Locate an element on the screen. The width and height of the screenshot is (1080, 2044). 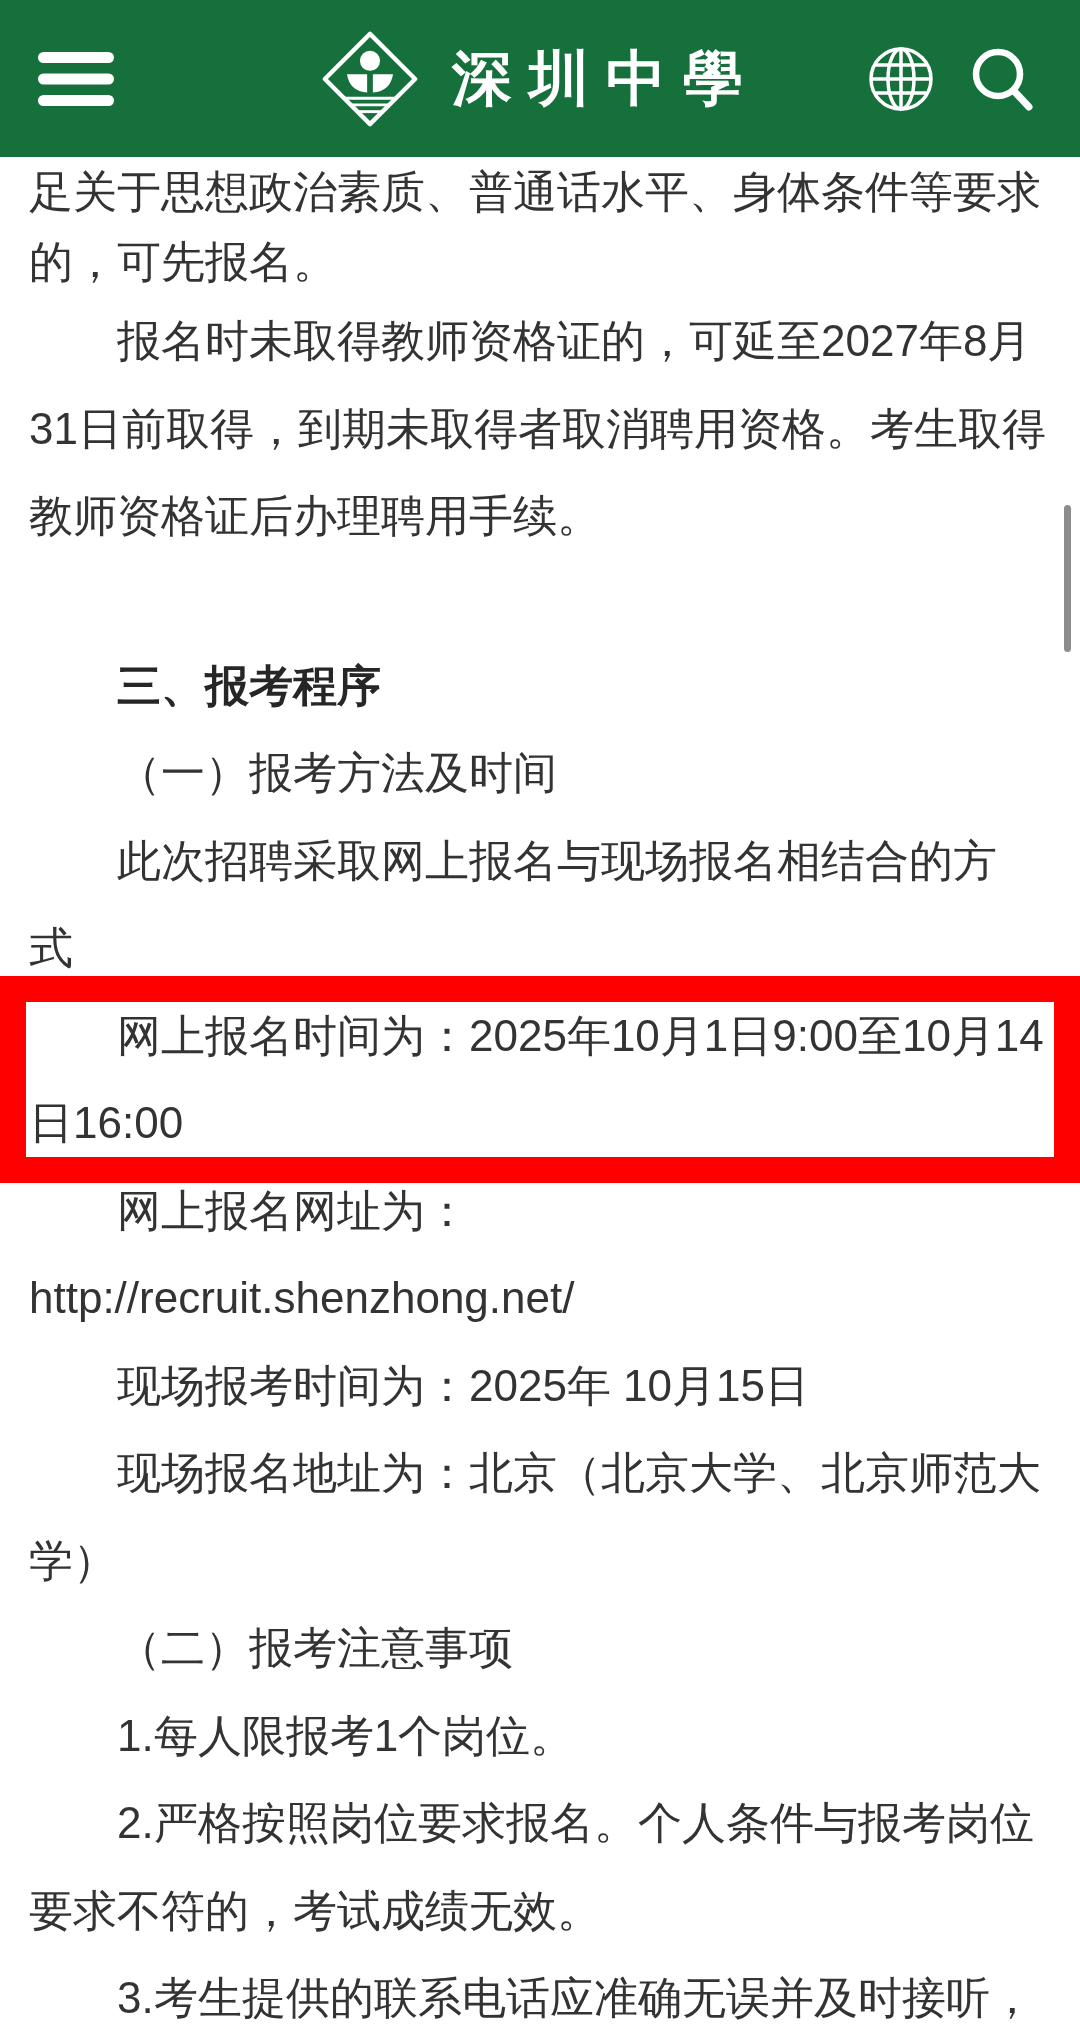
search-button is located at coordinates (1002, 78).